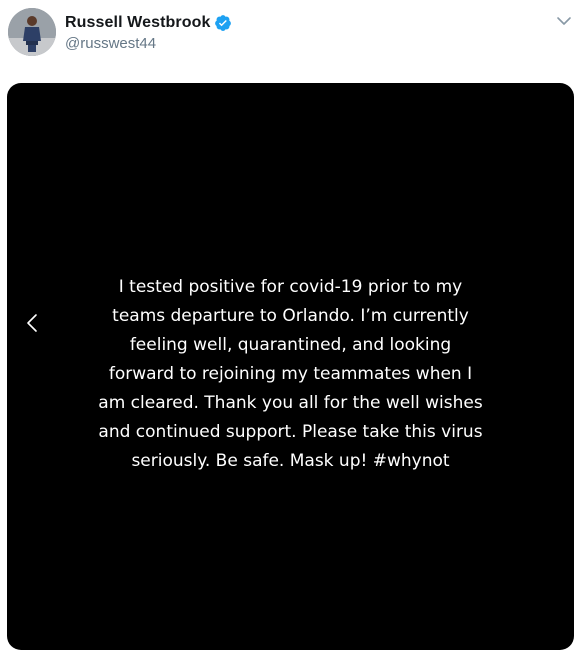 The height and width of the screenshot is (651, 581). I want to click on author-name-row: Russell Westbrook, so click(148, 23).